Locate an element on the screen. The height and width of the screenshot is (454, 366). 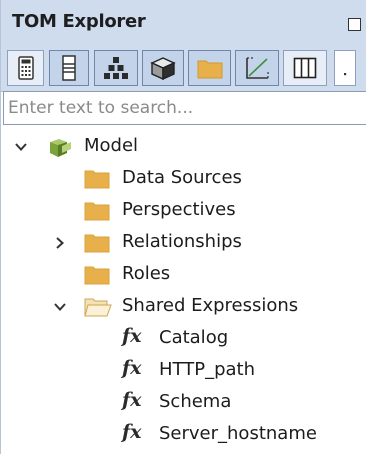
tree-node-label: Schema is located at coordinates (195, 401).